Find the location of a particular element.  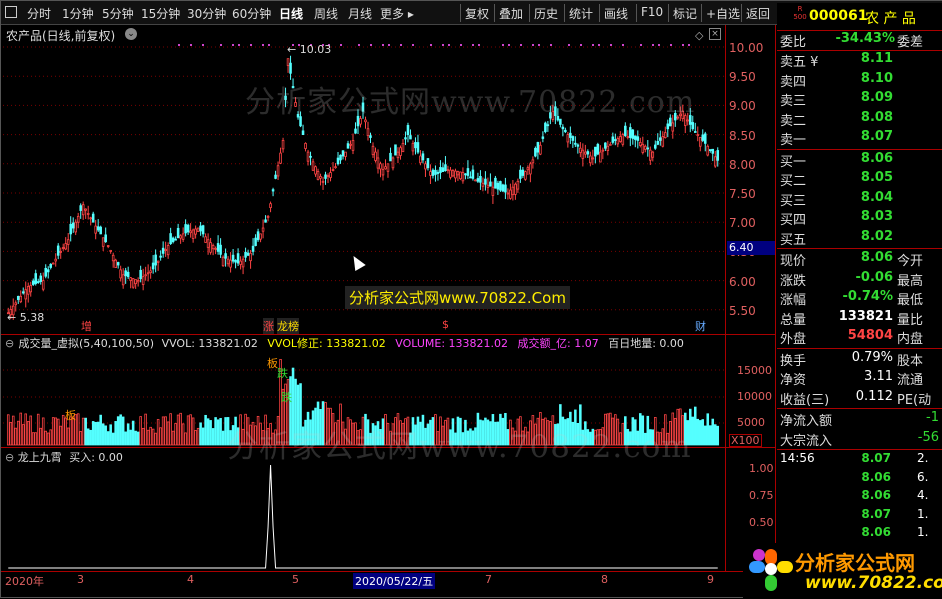

buy-level-5: 买五 is located at coordinates (793, 238).